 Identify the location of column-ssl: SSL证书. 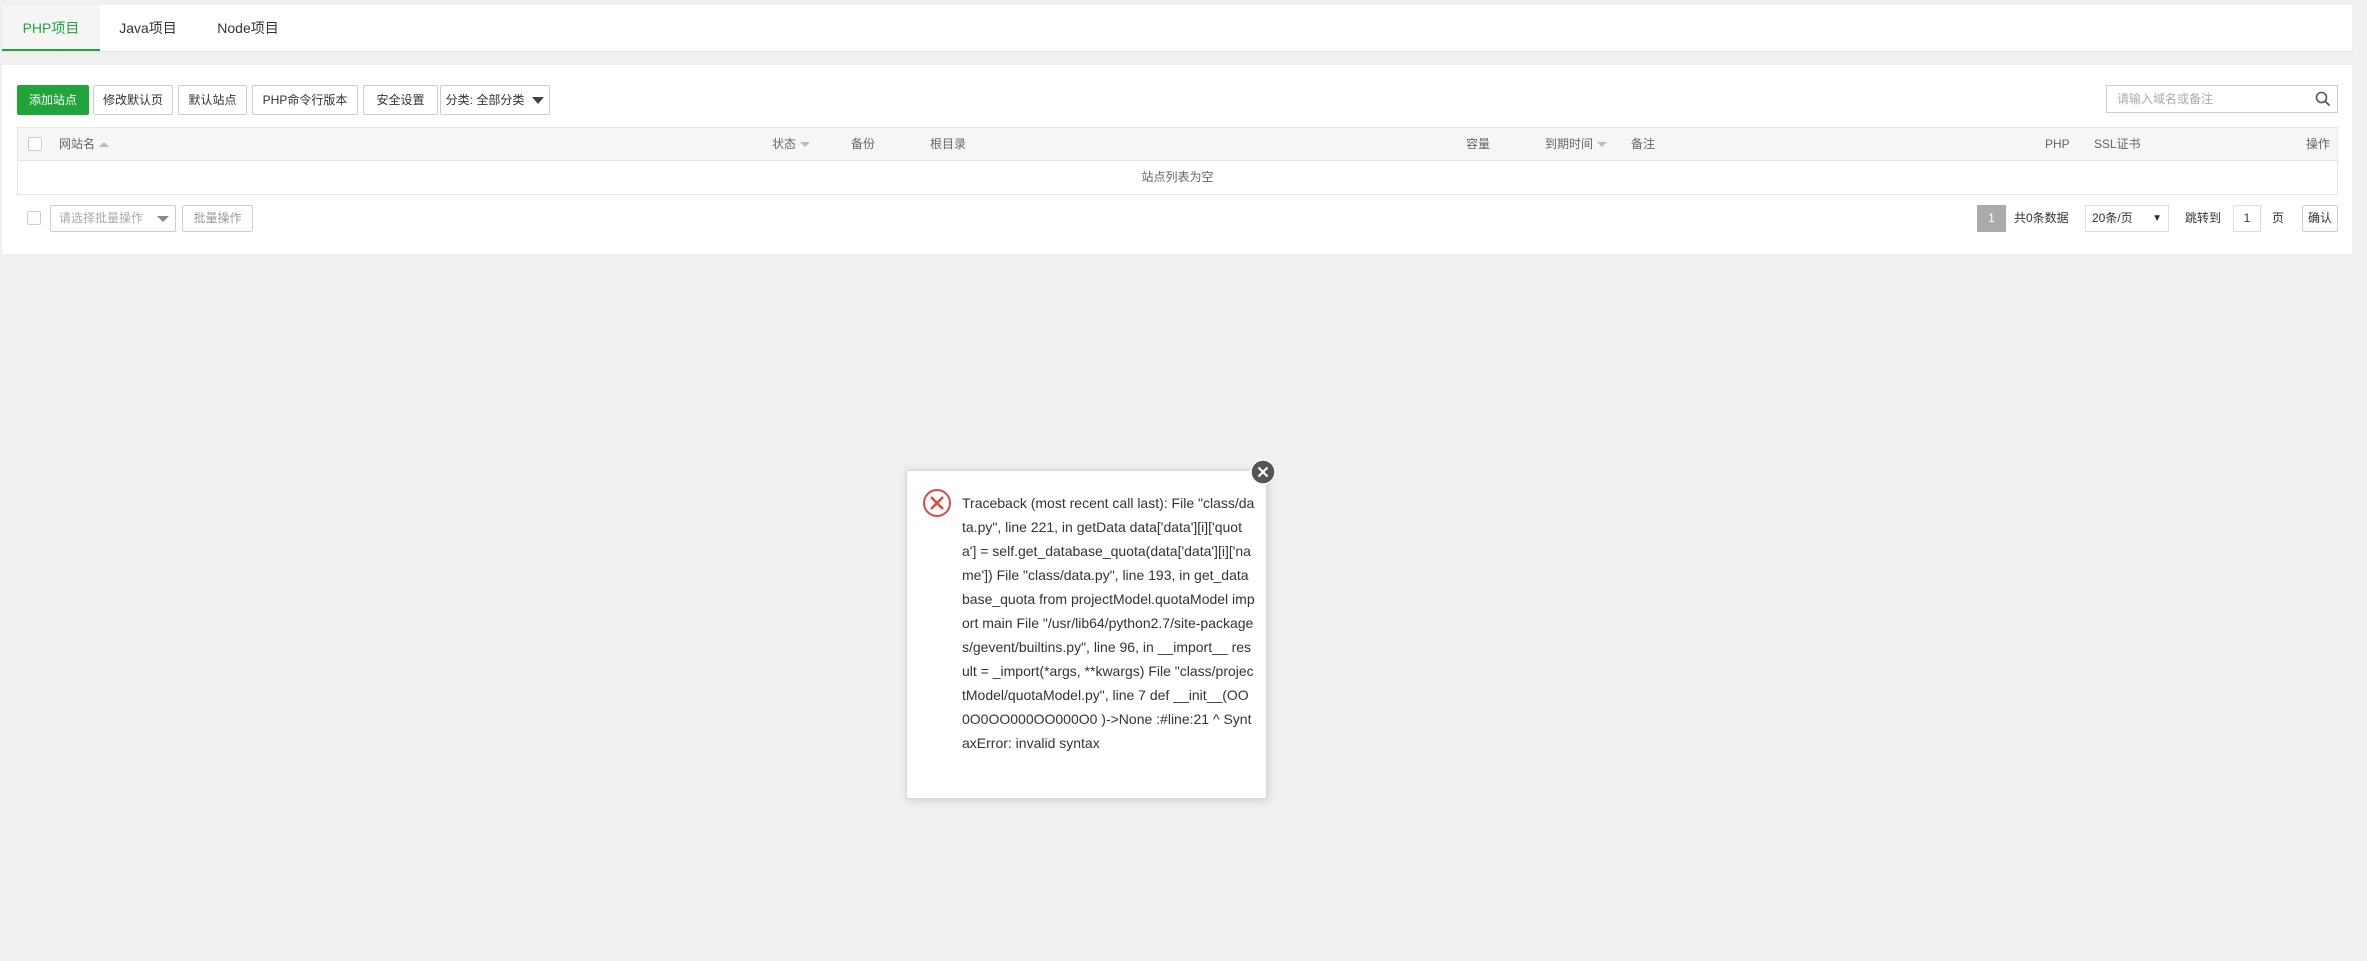
(2117, 144).